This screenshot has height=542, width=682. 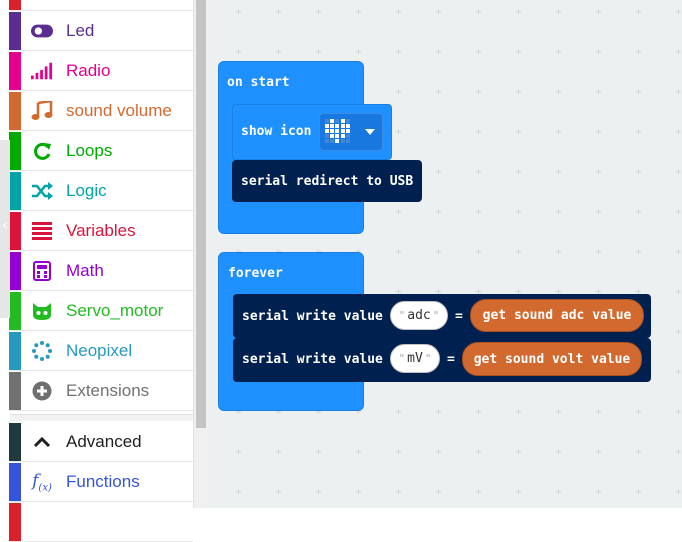 I want to click on plus-circle-icon, so click(x=42, y=391).